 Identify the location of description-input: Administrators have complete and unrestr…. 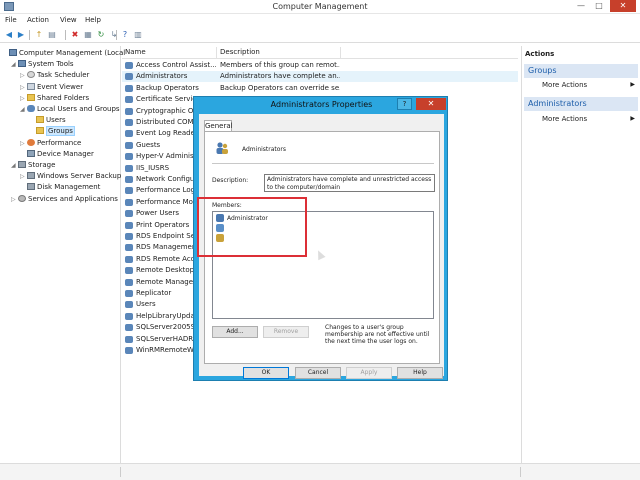
(349, 183).